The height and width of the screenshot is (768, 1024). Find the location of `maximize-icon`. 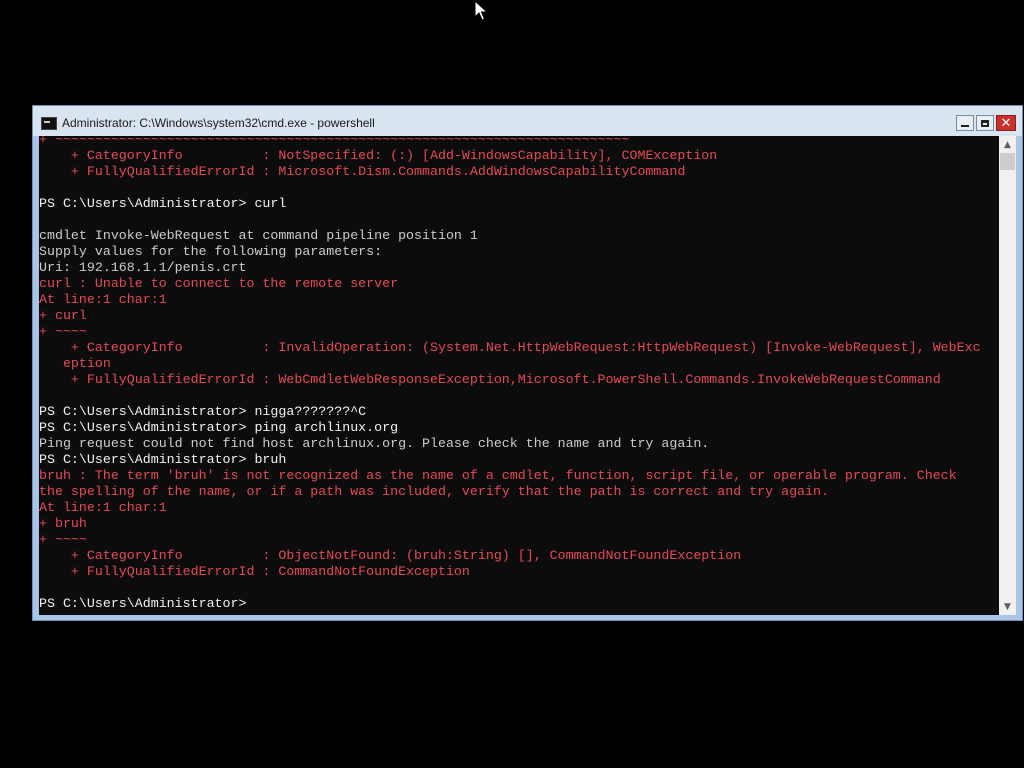

maximize-icon is located at coordinates (985, 123).